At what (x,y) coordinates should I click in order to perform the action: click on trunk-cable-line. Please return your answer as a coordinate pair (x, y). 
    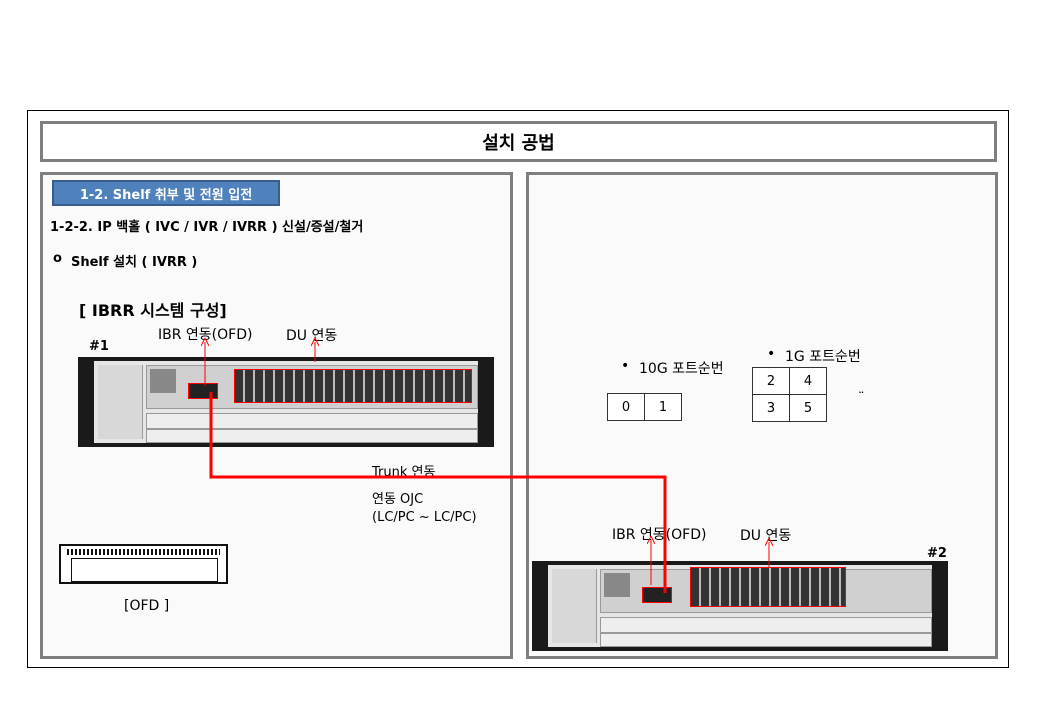
    Looking at the image, I should click on (438, 492).